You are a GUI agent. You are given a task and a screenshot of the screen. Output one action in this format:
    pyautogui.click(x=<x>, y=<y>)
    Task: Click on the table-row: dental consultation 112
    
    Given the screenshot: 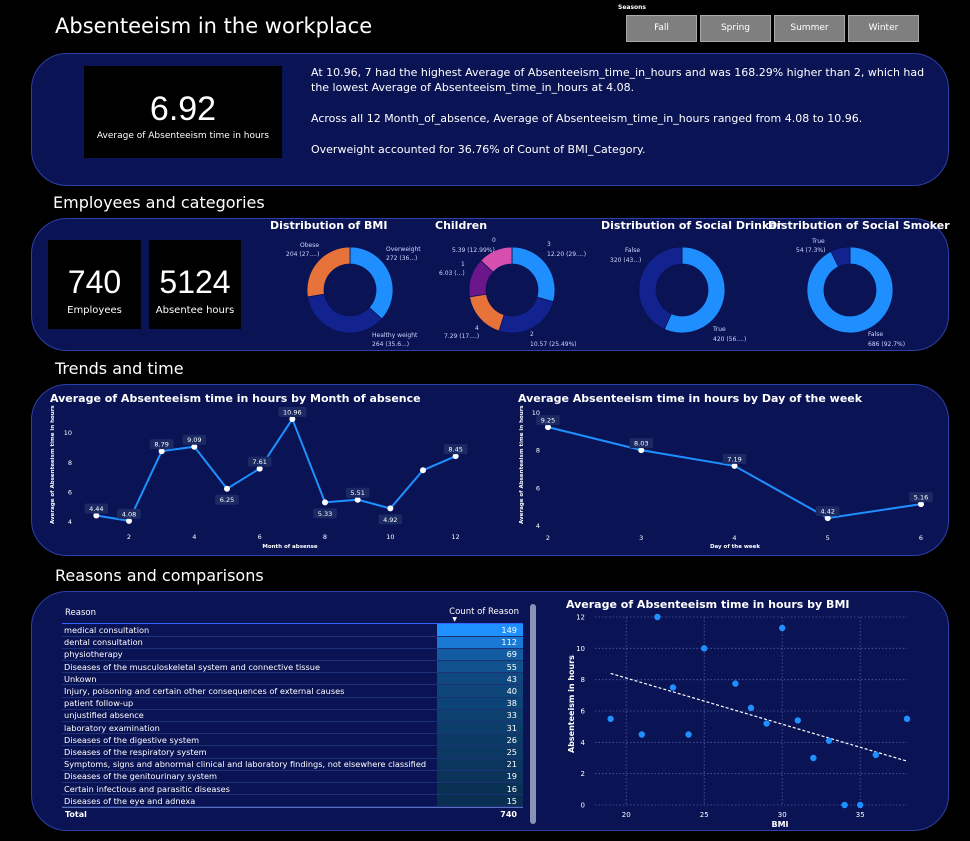 What is the action you would take?
    pyautogui.click(x=292, y=642)
    